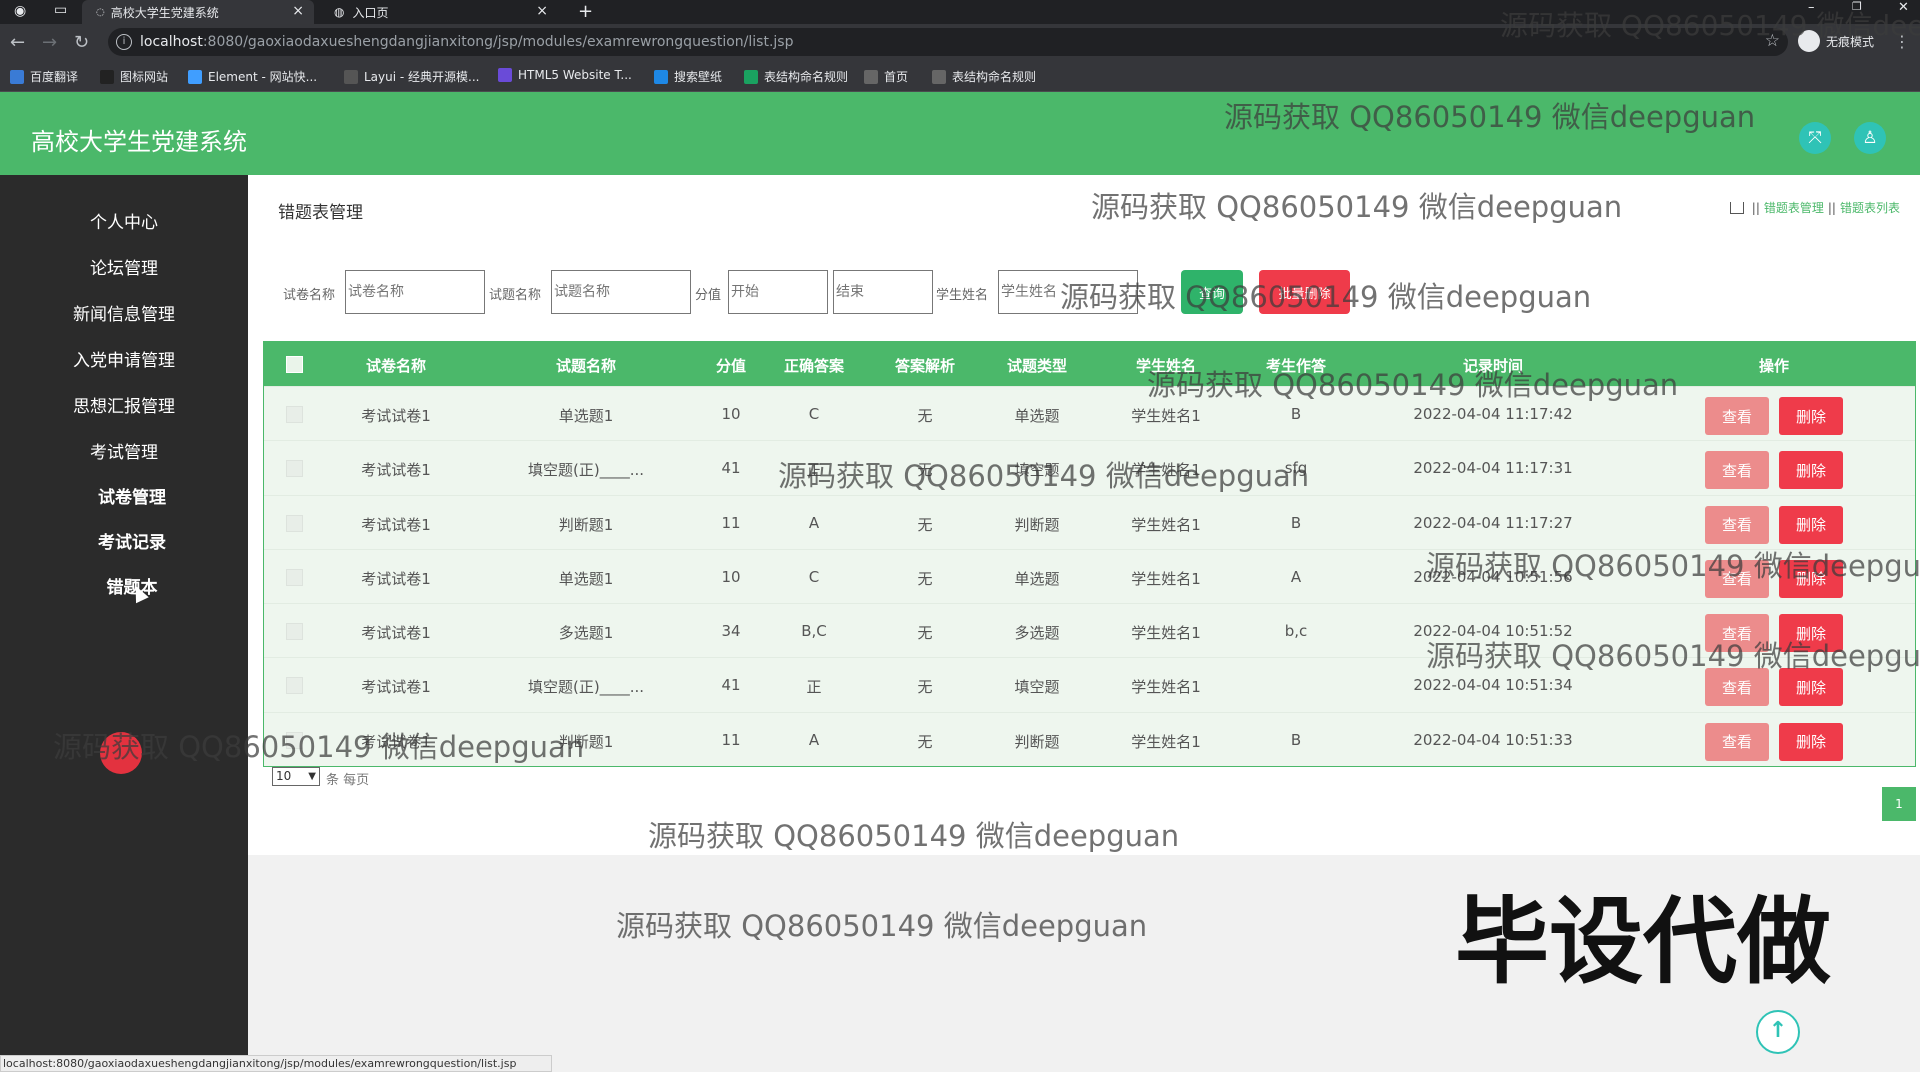  I want to click on search-button: 查询, so click(1212, 292).